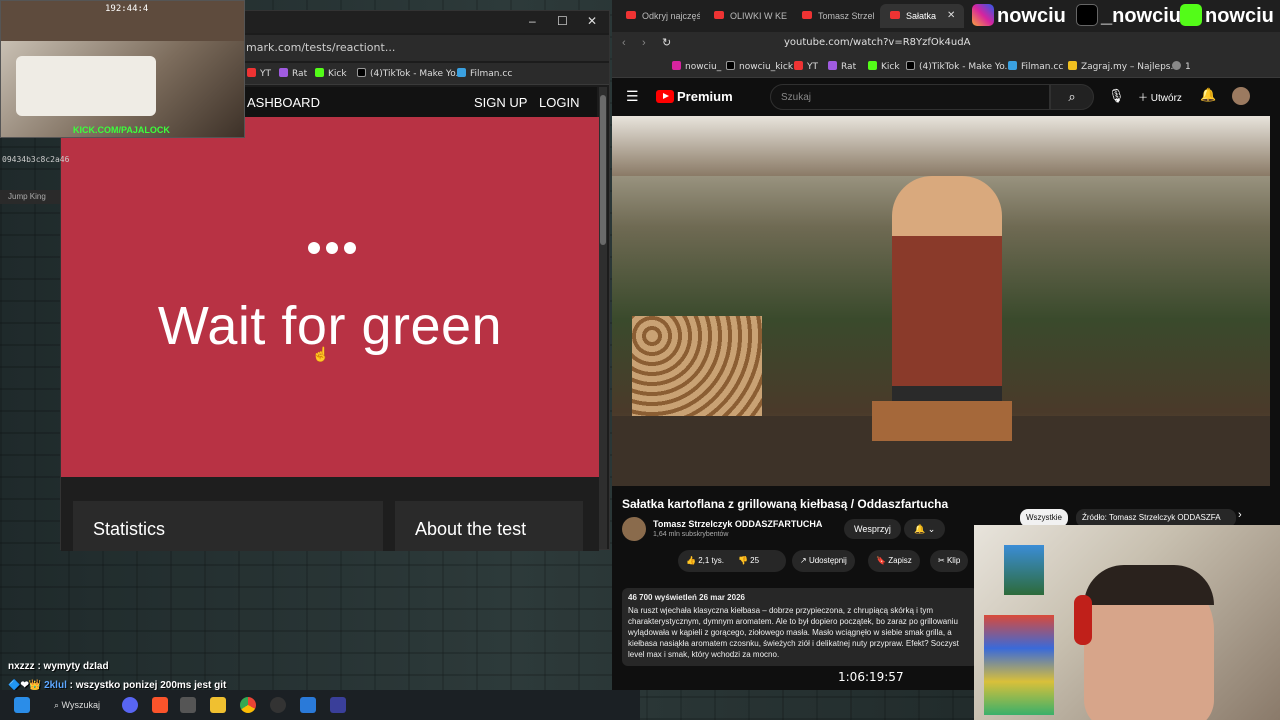 This screenshot has height=720, width=1280. Describe the element at coordinates (332, 250) in the screenshot. I see `loading-dots-icon` at that location.